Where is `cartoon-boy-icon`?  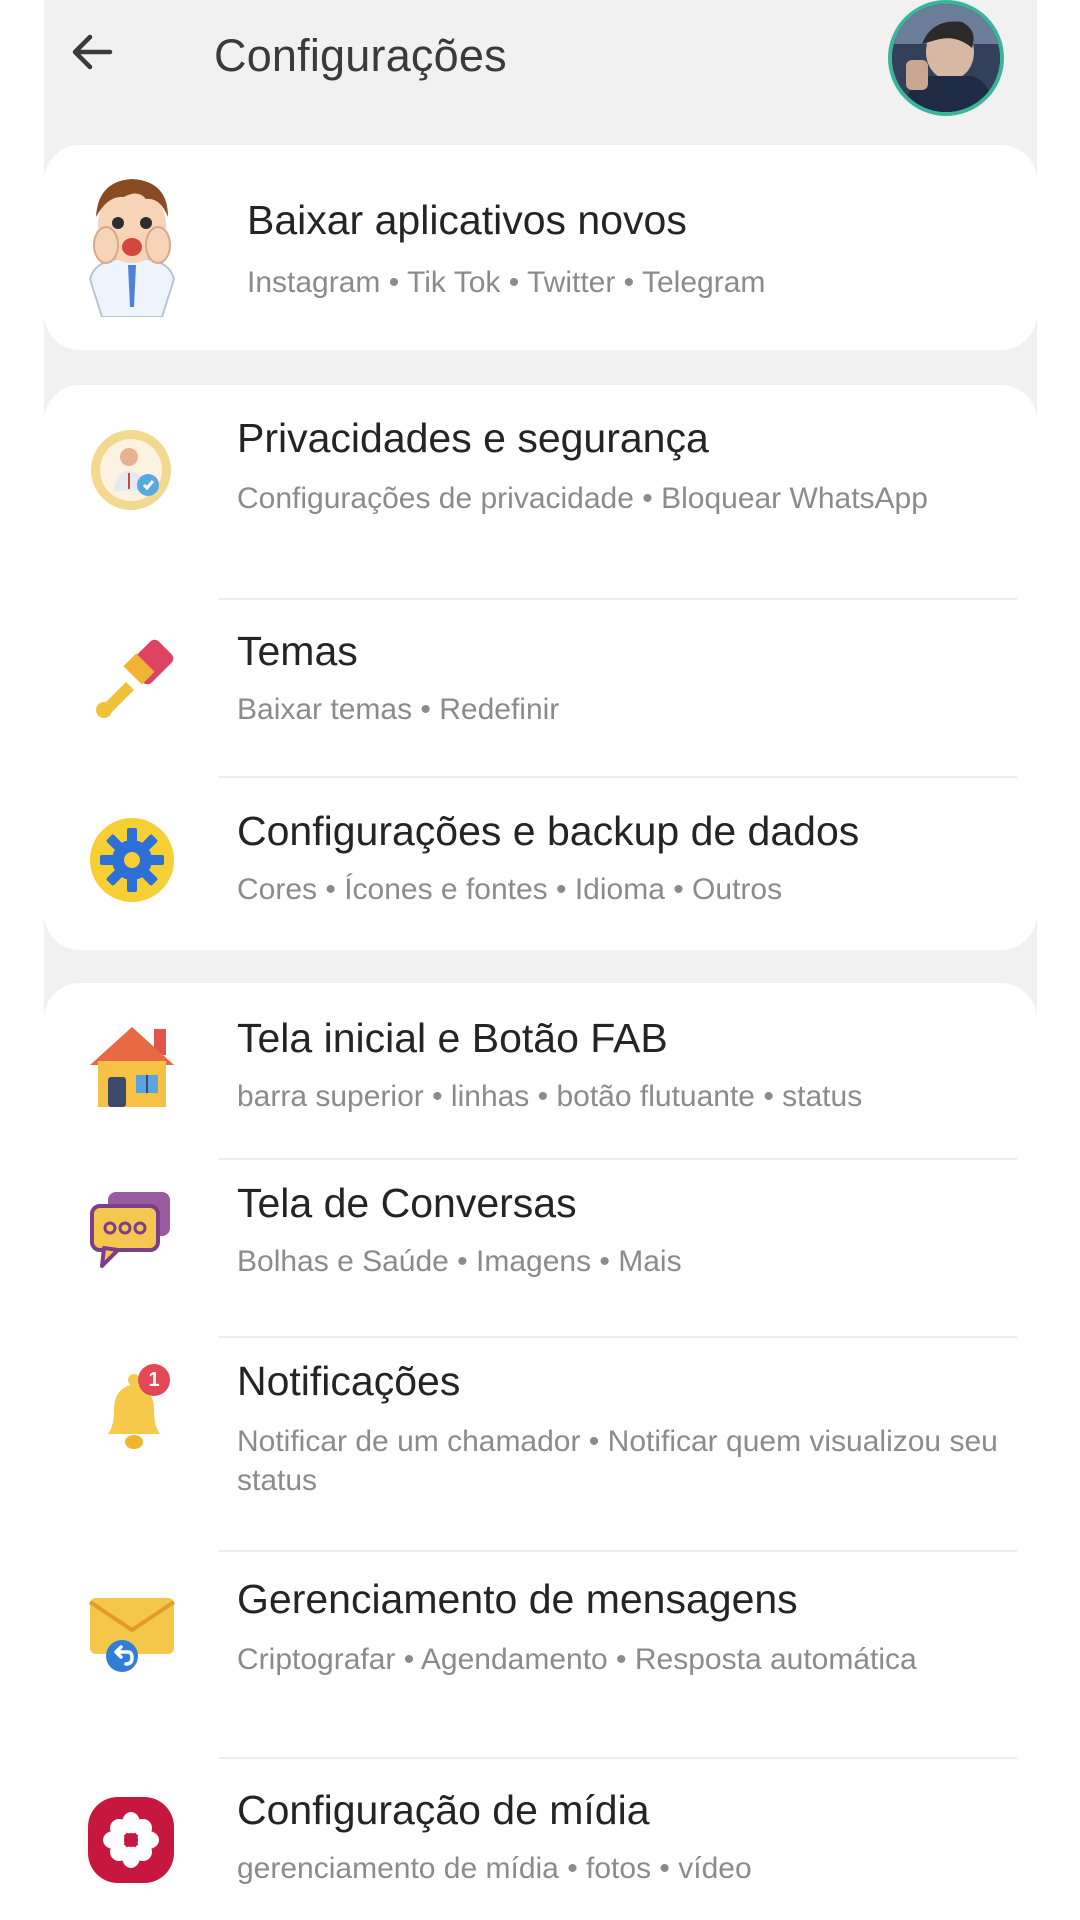 cartoon-boy-icon is located at coordinates (132, 248).